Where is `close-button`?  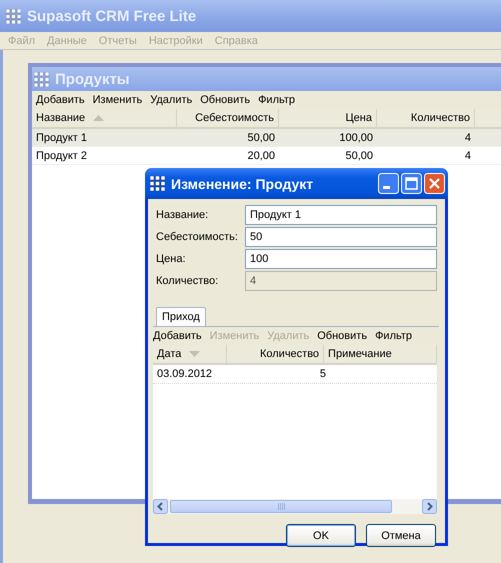 close-button is located at coordinates (434, 183).